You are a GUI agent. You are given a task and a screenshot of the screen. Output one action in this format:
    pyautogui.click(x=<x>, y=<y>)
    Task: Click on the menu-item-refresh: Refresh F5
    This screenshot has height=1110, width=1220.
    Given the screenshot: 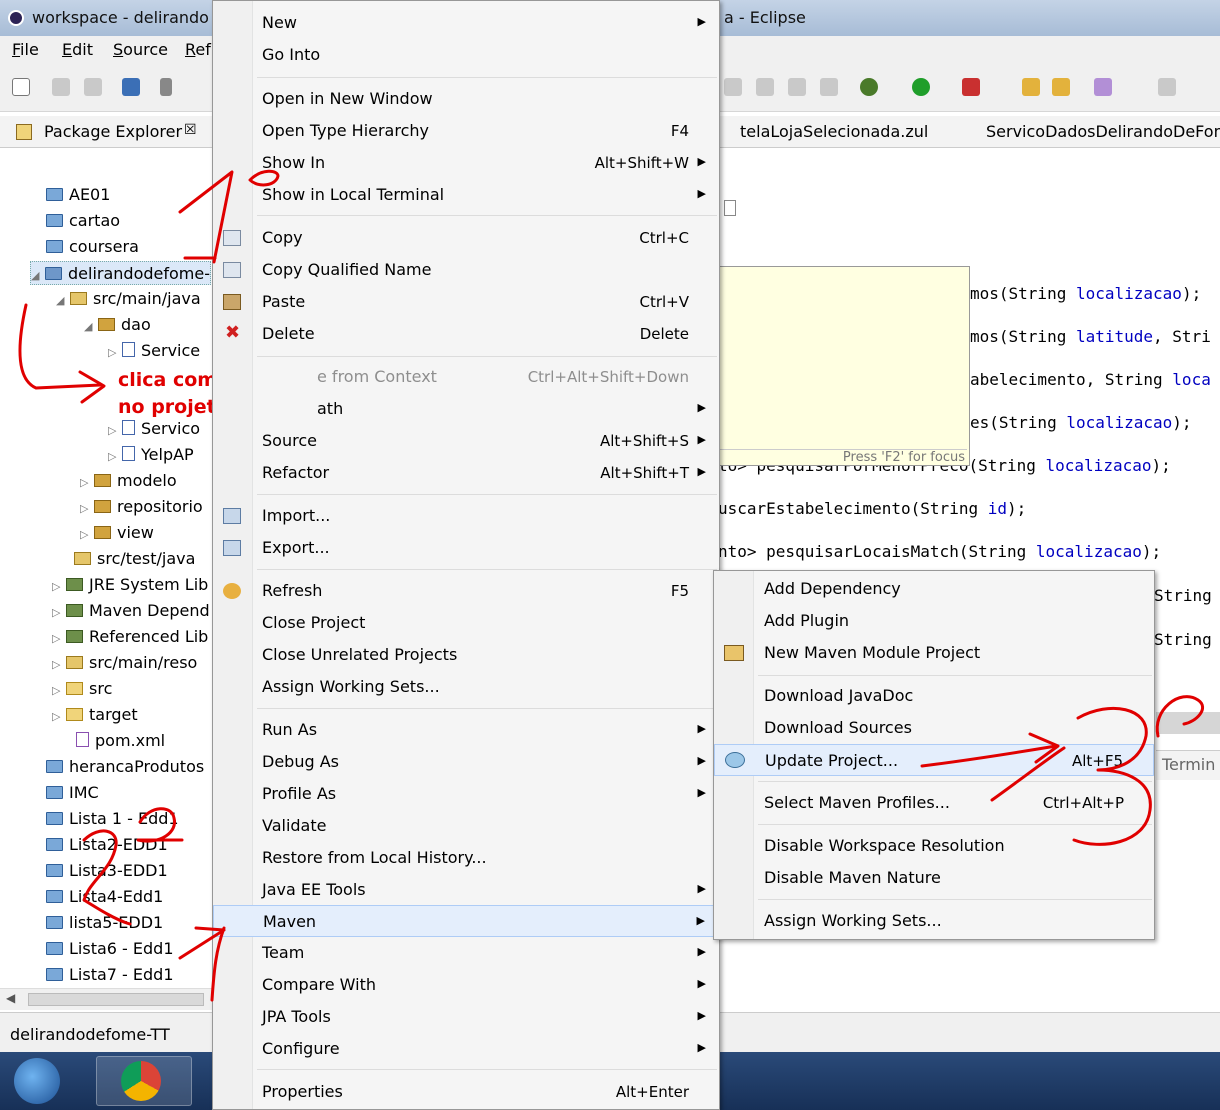 What is the action you would take?
    pyautogui.click(x=466, y=591)
    